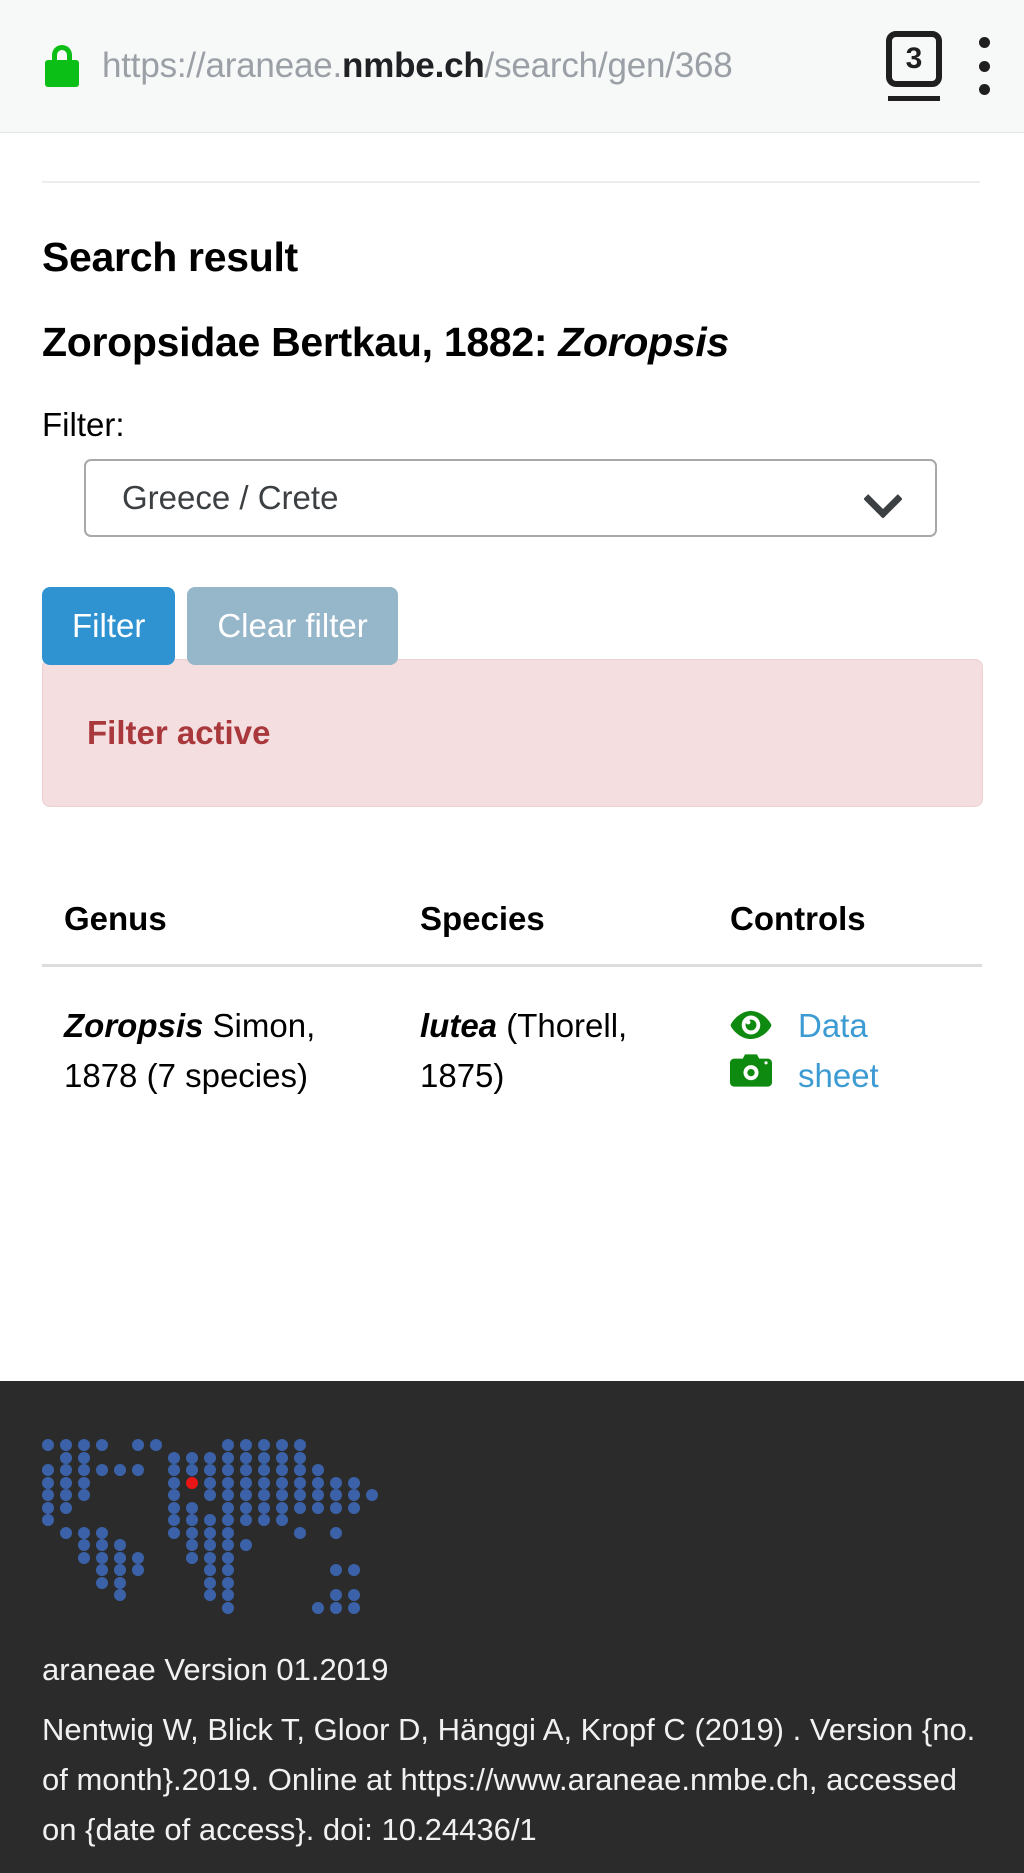 The height and width of the screenshot is (1873, 1024). What do you see at coordinates (300, 342) in the screenshot?
I see `taxon-family-label: Zoropsidae Bertkau, 1882:` at bounding box center [300, 342].